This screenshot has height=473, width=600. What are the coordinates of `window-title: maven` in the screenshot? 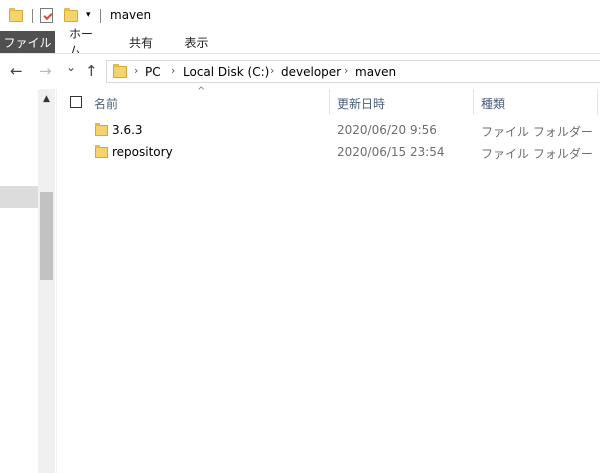 It's located at (131, 15).